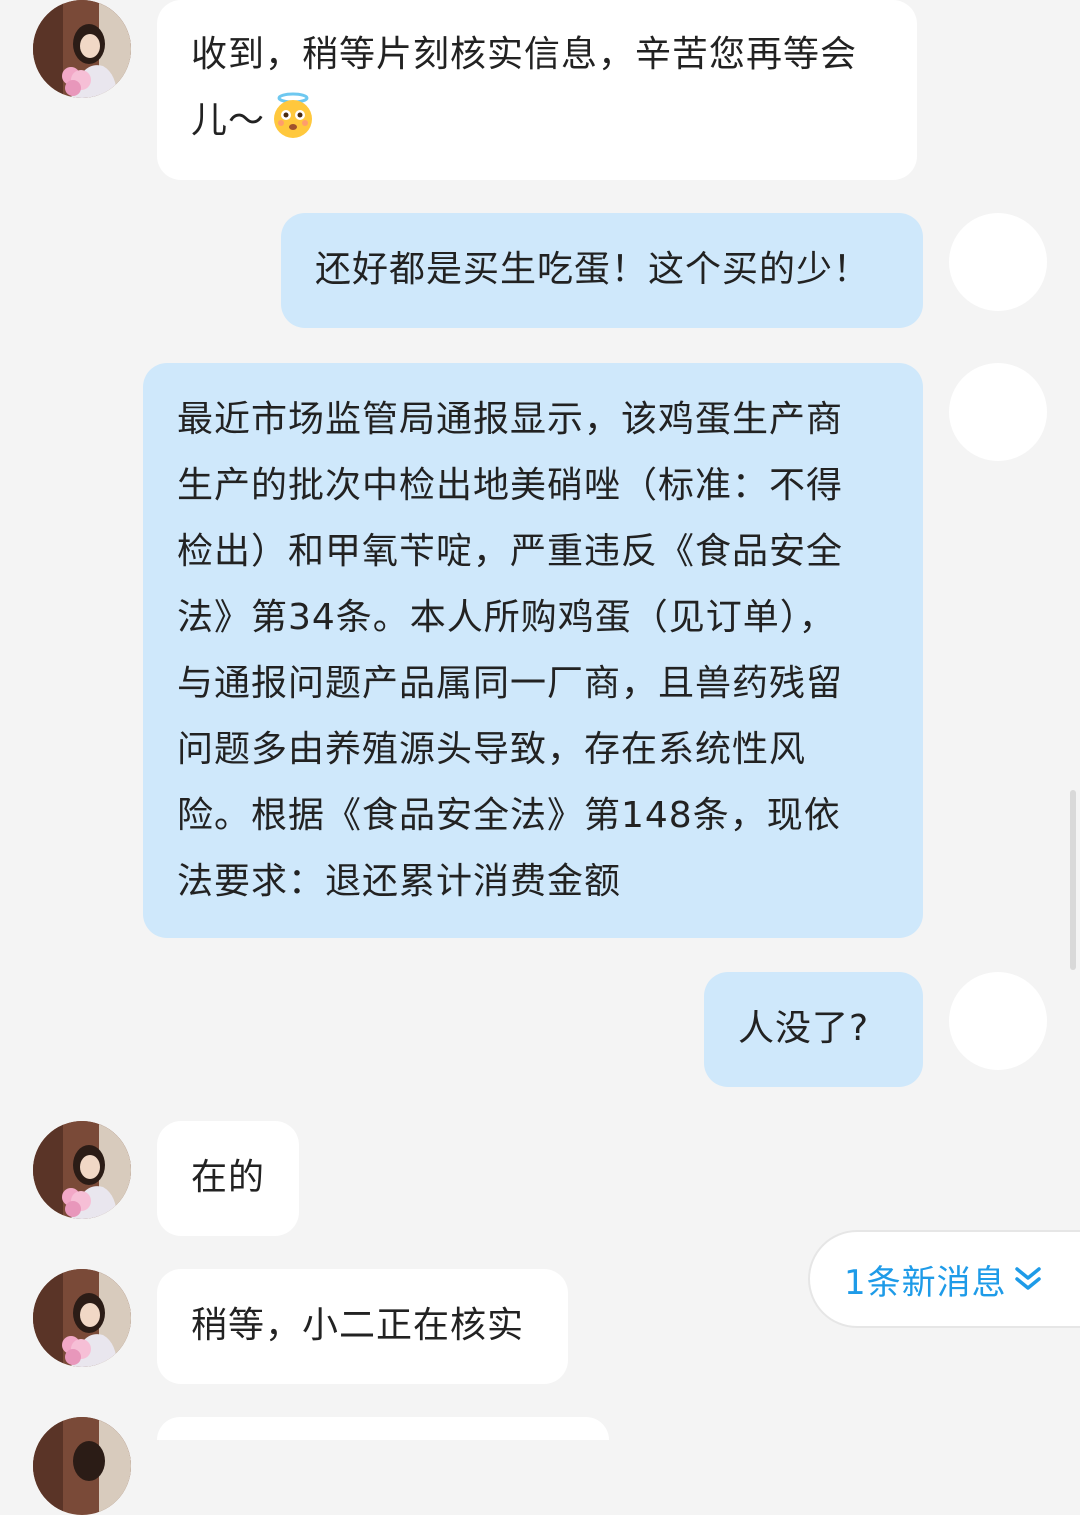 The image size is (1080, 1515). What do you see at coordinates (593, 269) in the screenshot?
I see `message-text: 还好都是买生吃蛋！这个买的少！` at bounding box center [593, 269].